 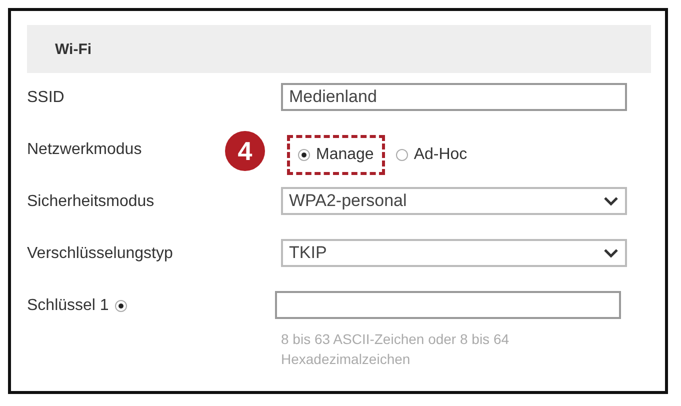 What do you see at coordinates (345, 155) in the screenshot?
I see `option-label: Manage` at bounding box center [345, 155].